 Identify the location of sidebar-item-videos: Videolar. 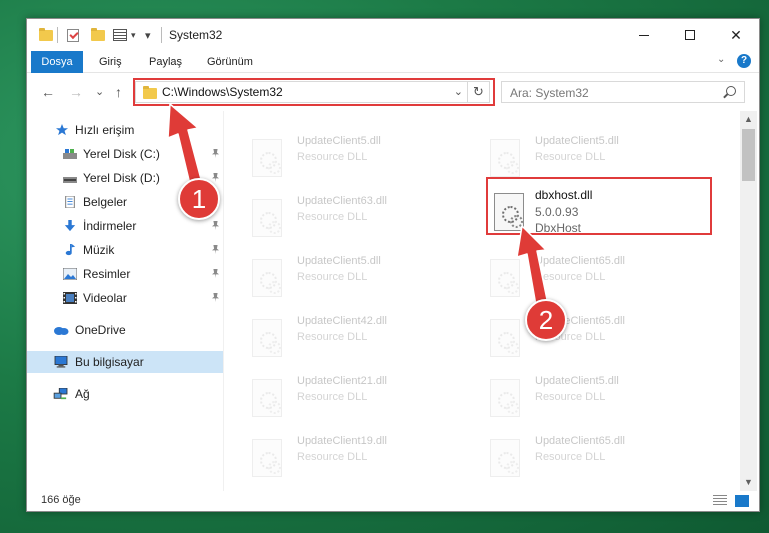
(125, 298).